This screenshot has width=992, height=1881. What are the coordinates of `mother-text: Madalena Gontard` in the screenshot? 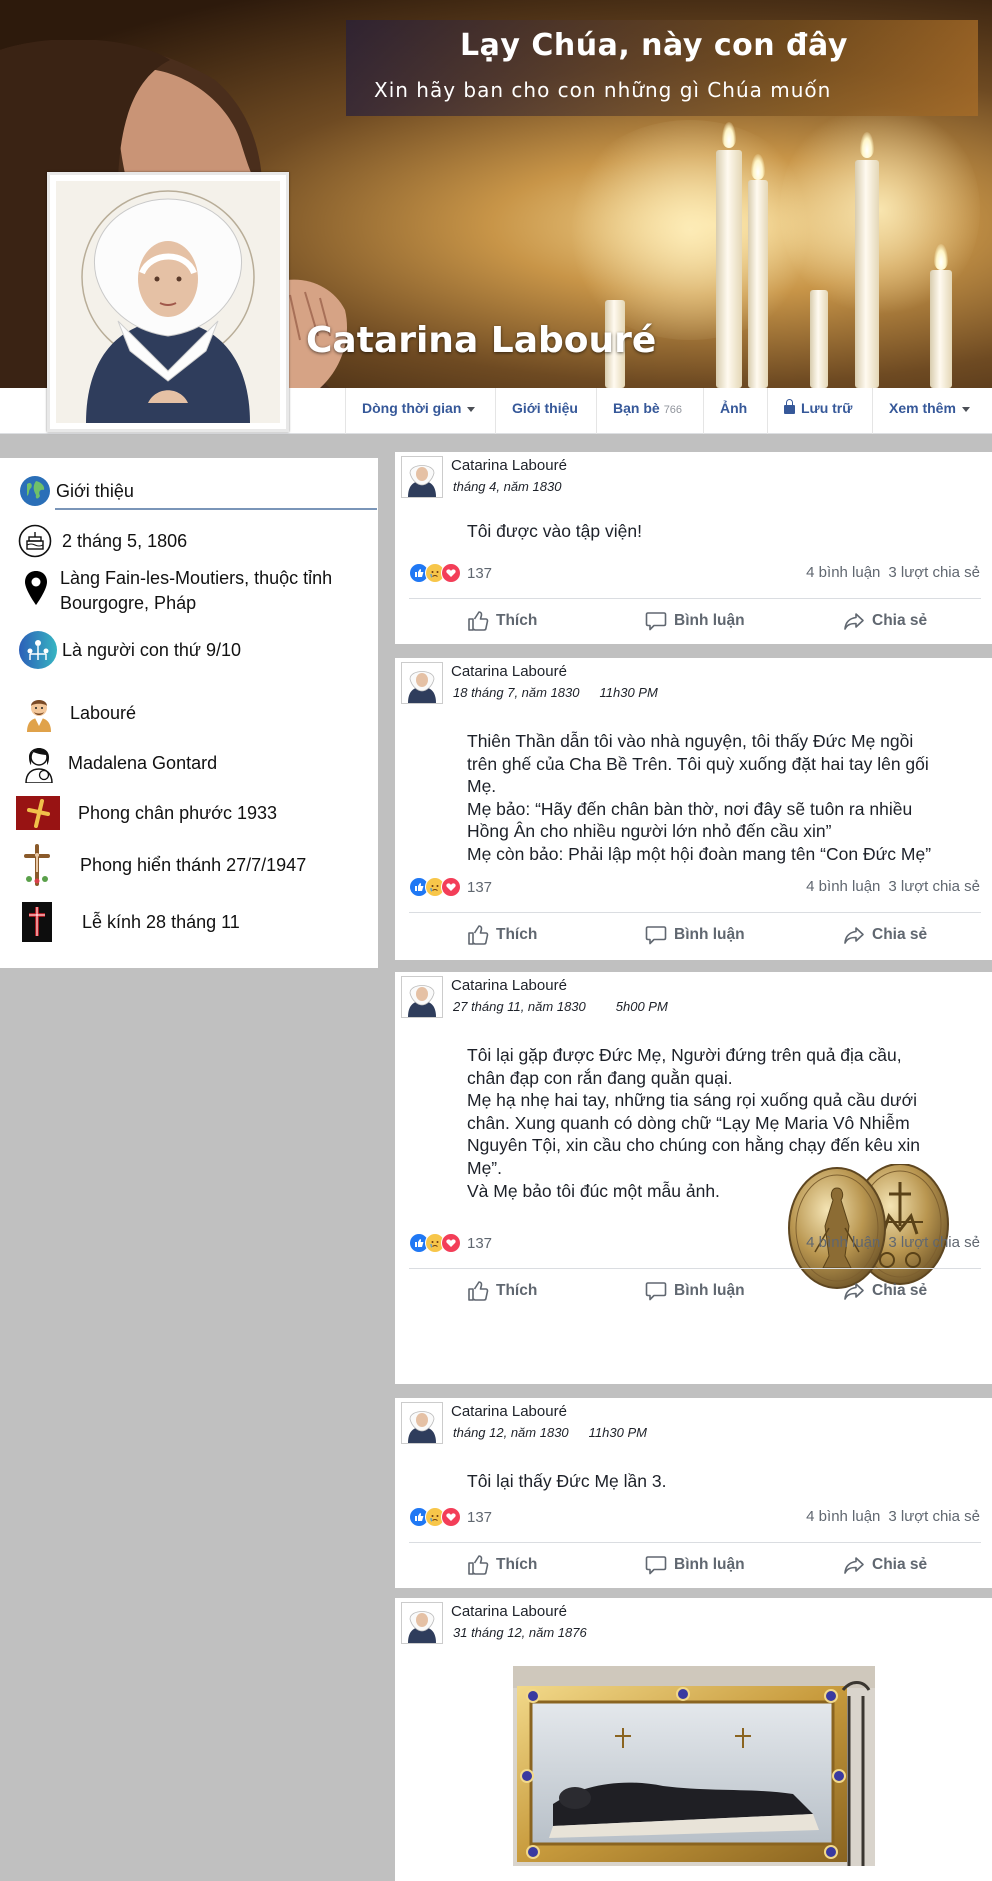 It's located at (143, 762).